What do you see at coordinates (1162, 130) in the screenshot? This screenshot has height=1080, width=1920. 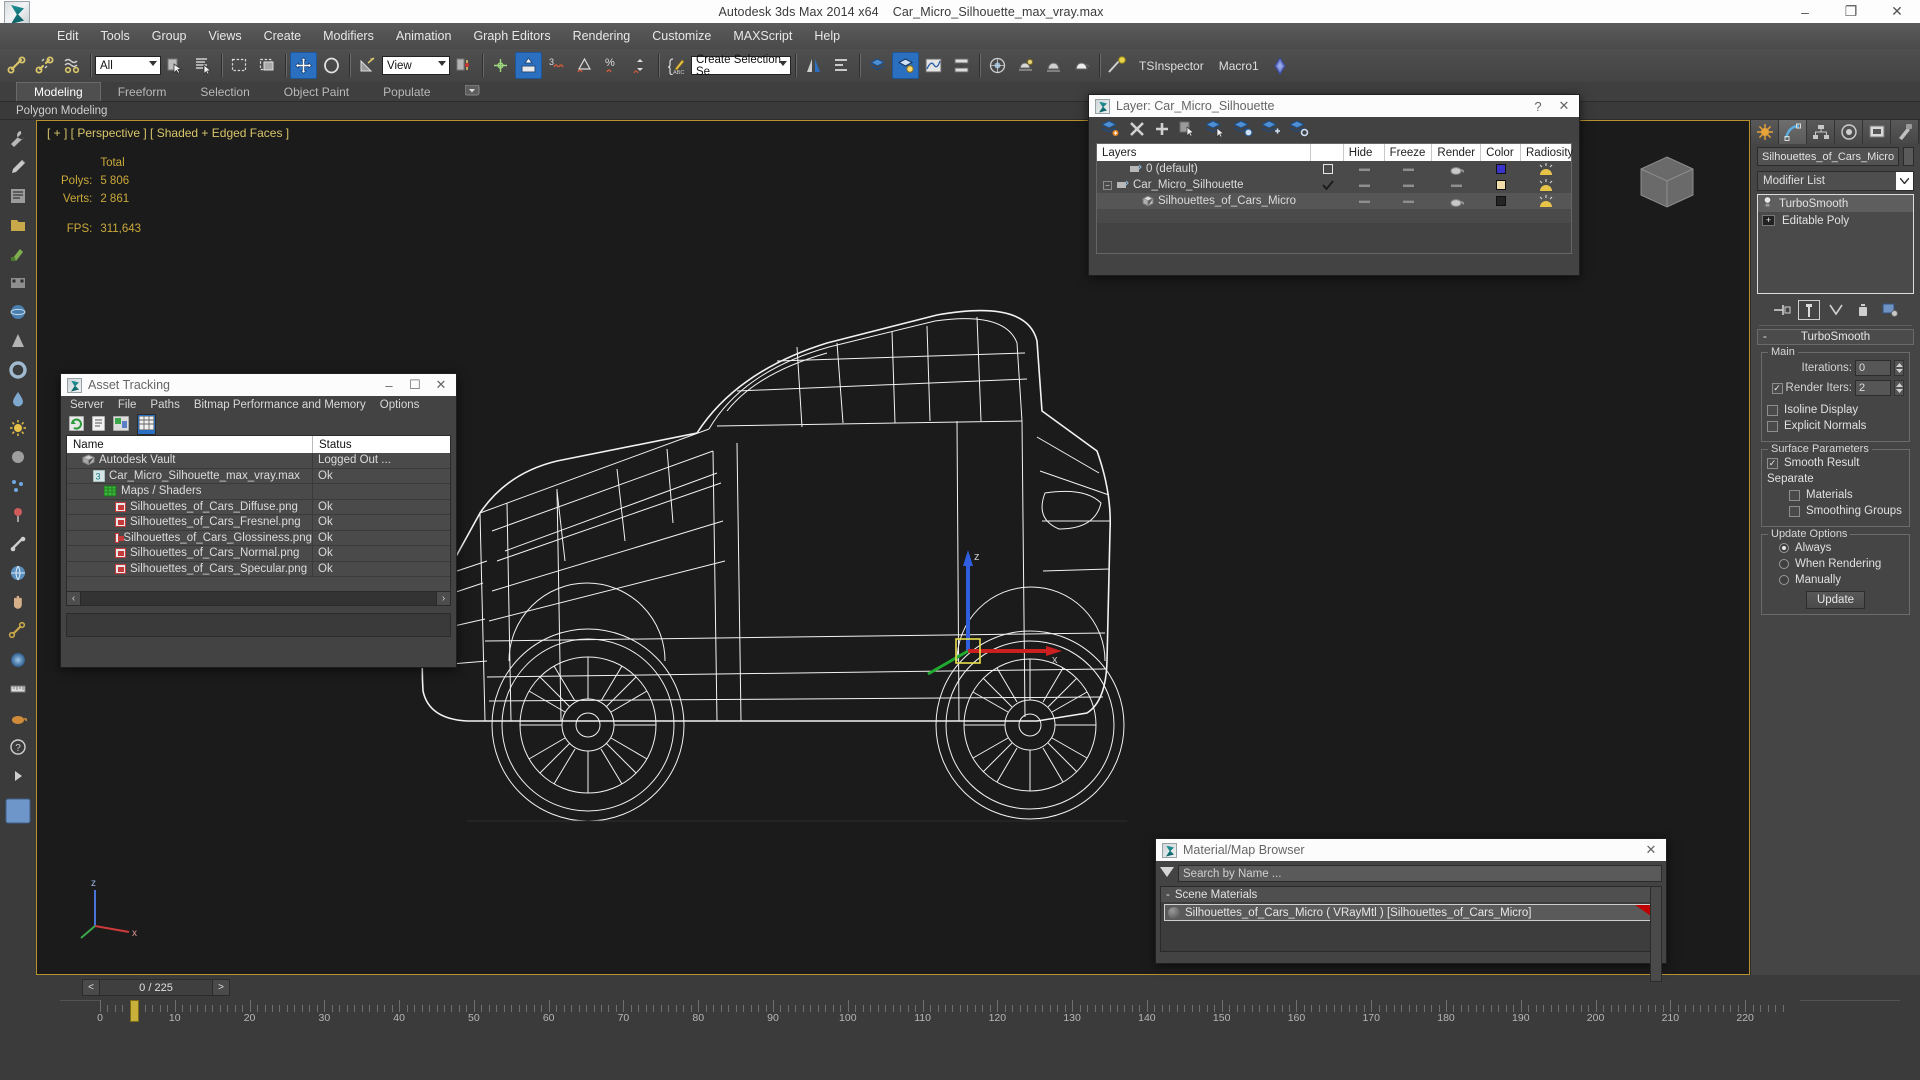 I see `add-selection-to-layer-icon` at bounding box center [1162, 130].